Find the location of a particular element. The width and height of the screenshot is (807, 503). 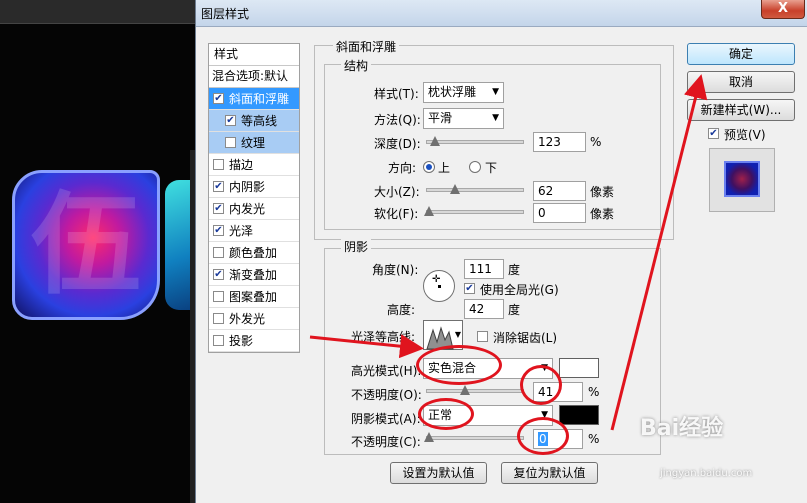

watermark-logo: Bai经验 is located at coordinates (682, 428).